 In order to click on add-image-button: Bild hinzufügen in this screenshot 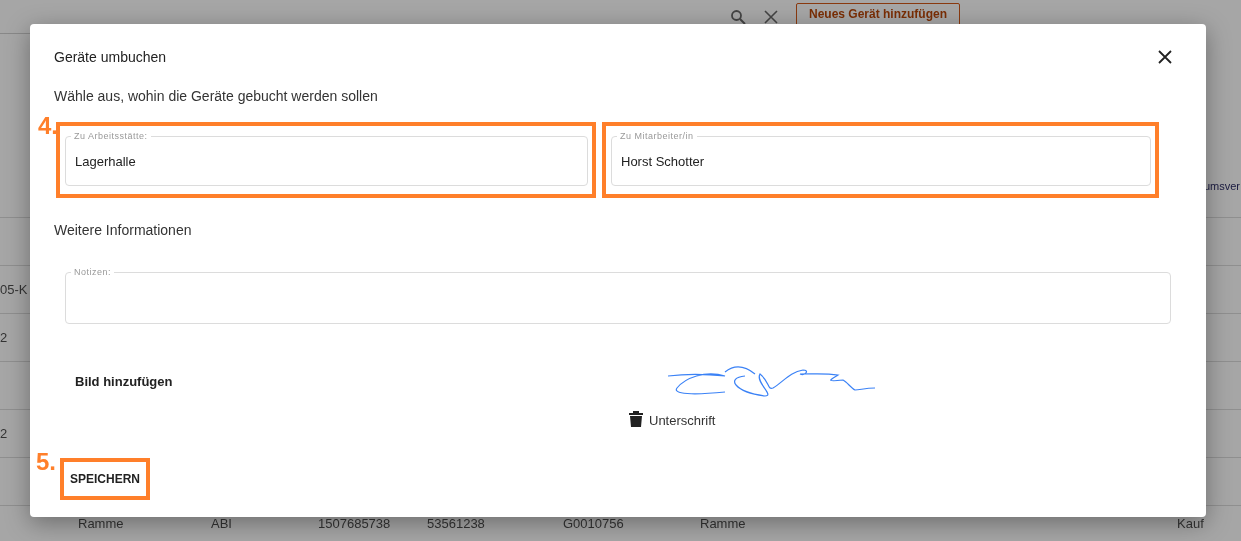, I will do `click(124, 381)`.